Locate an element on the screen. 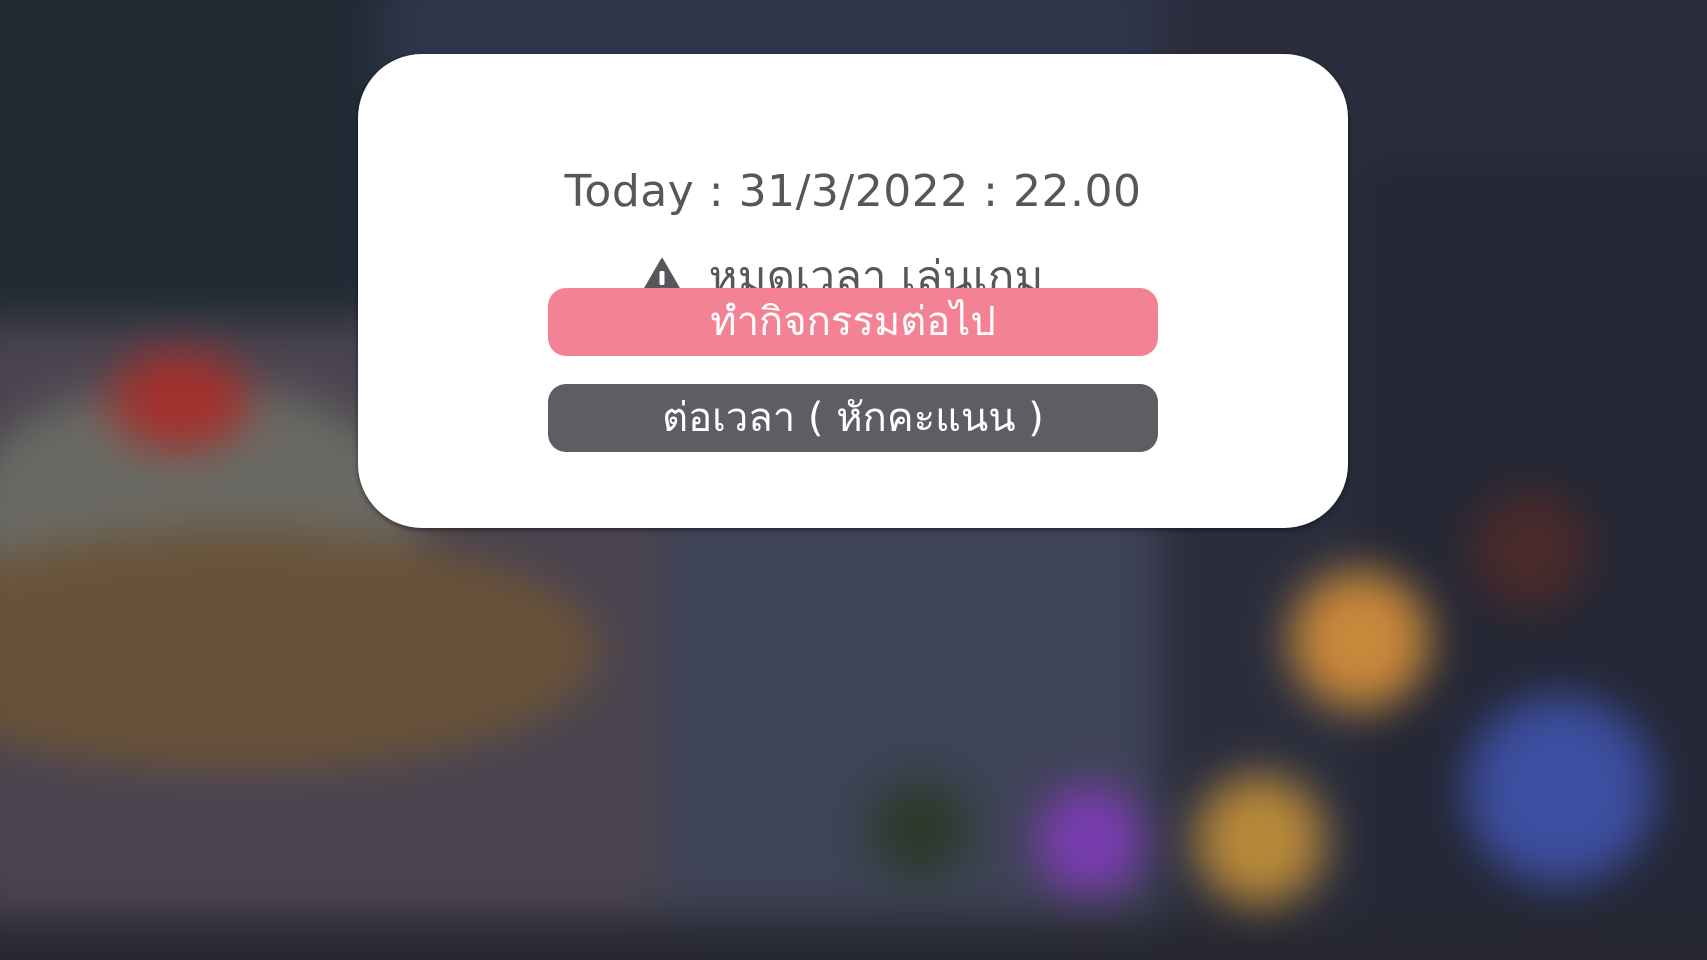 This screenshot has height=960, width=1707. extend-time-button: ต่อเวลา ( หักคะแนน ) is located at coordinates (853, 418).